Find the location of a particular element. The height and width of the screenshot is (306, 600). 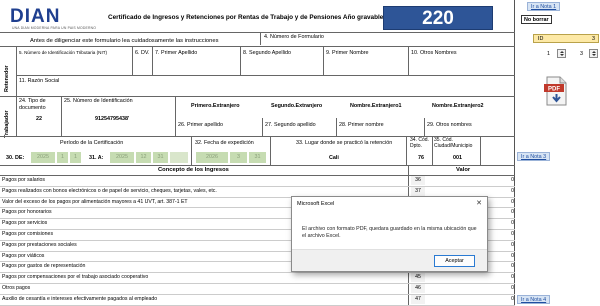

id-label: ID is located at coordinates (541, 39).